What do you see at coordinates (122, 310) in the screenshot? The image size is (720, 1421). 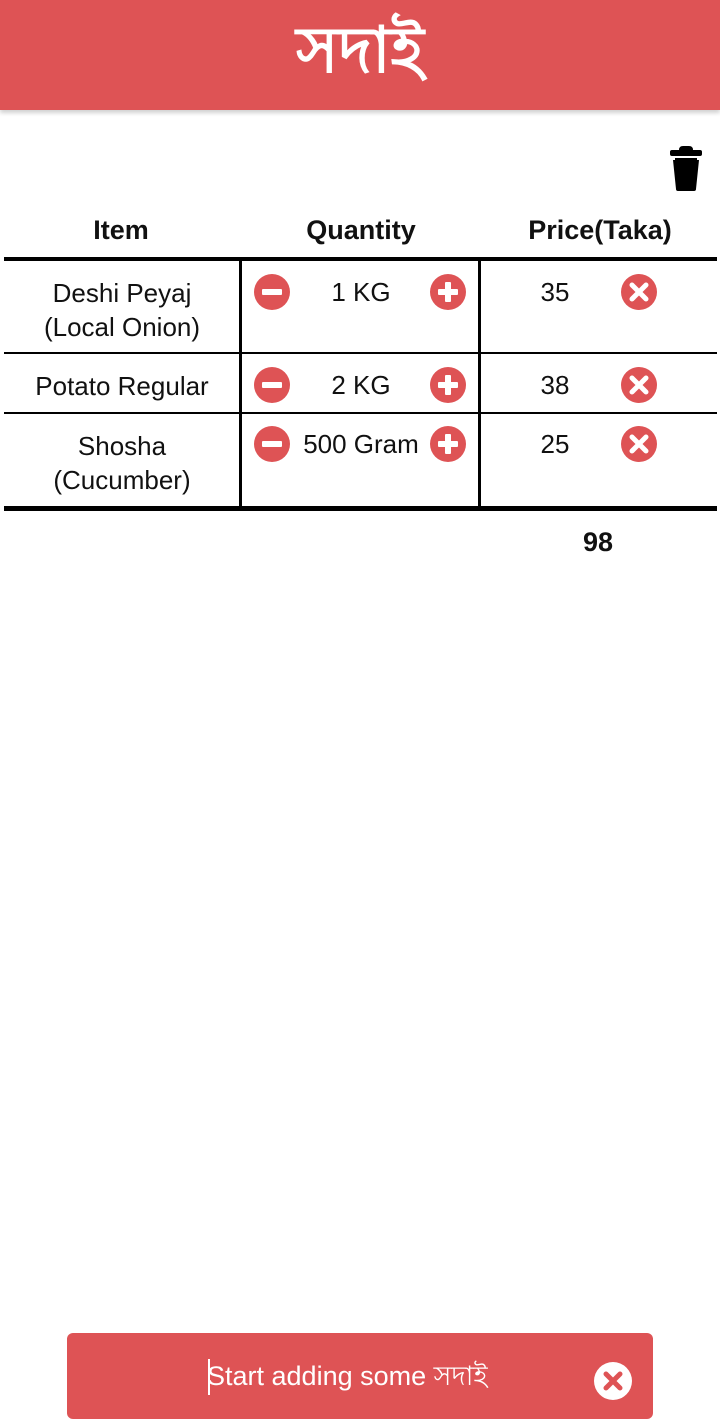 I see `table-row: Deshi Peyaj (Local Onion)` at bounding box center [122, 310].